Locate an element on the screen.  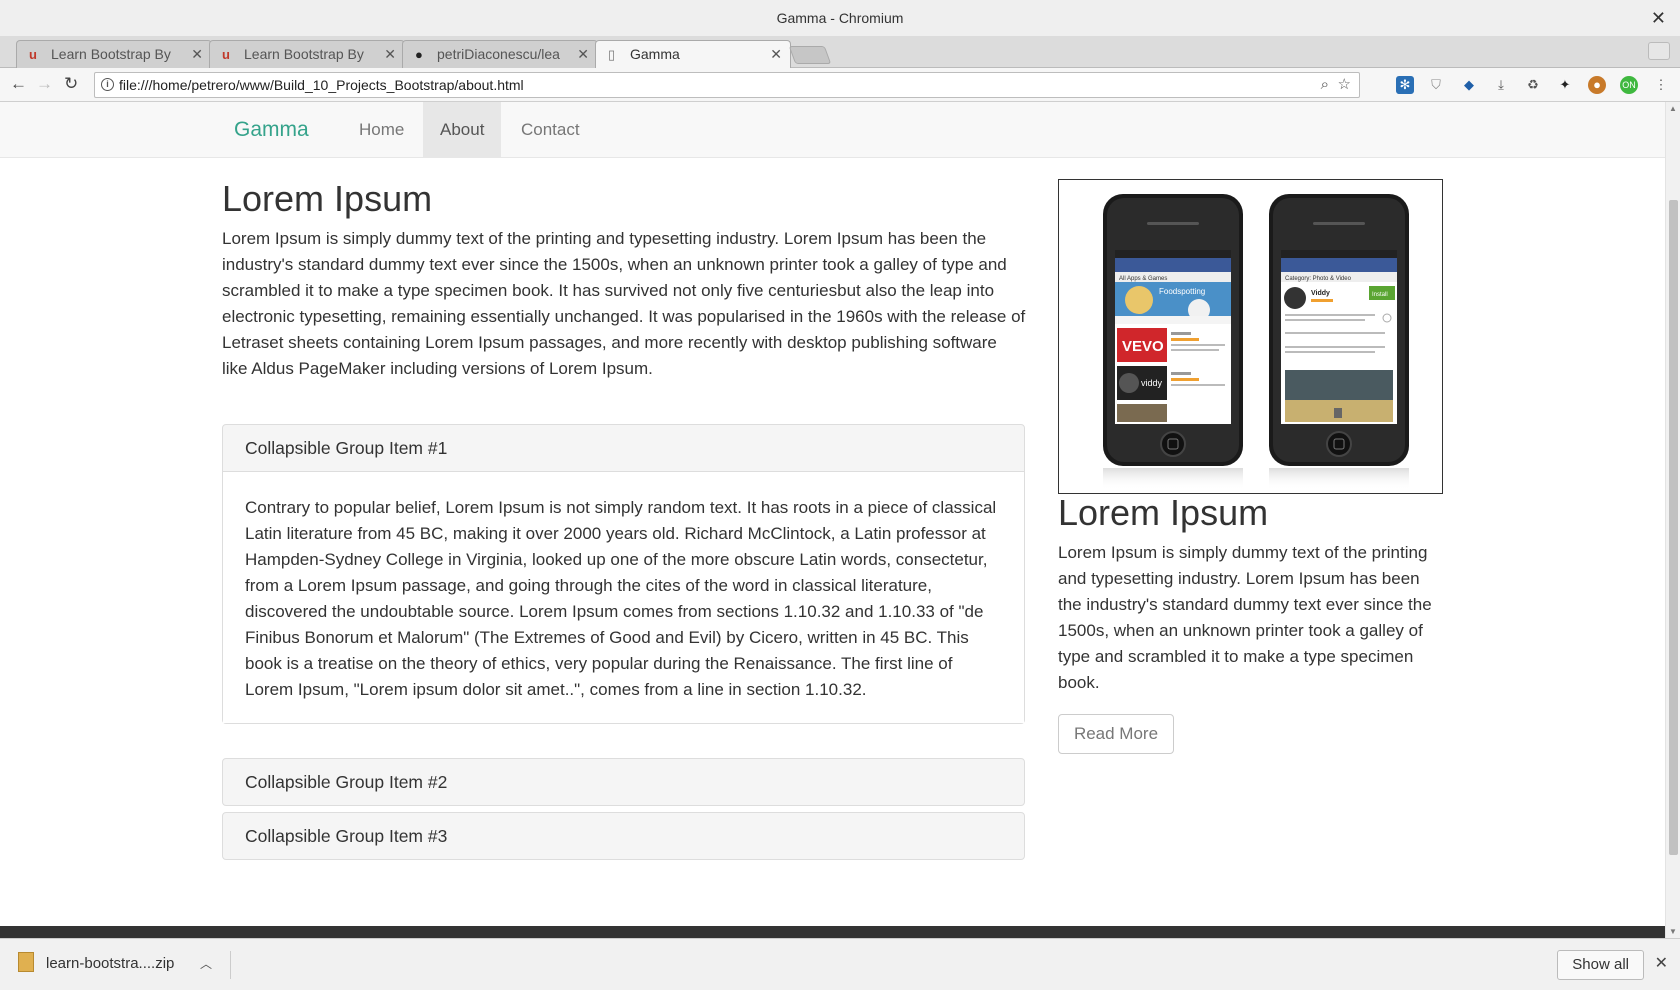
phones-illustration: All Apps & Games Foodspotting VEVO viddy is located at coordinates (1256, 342).